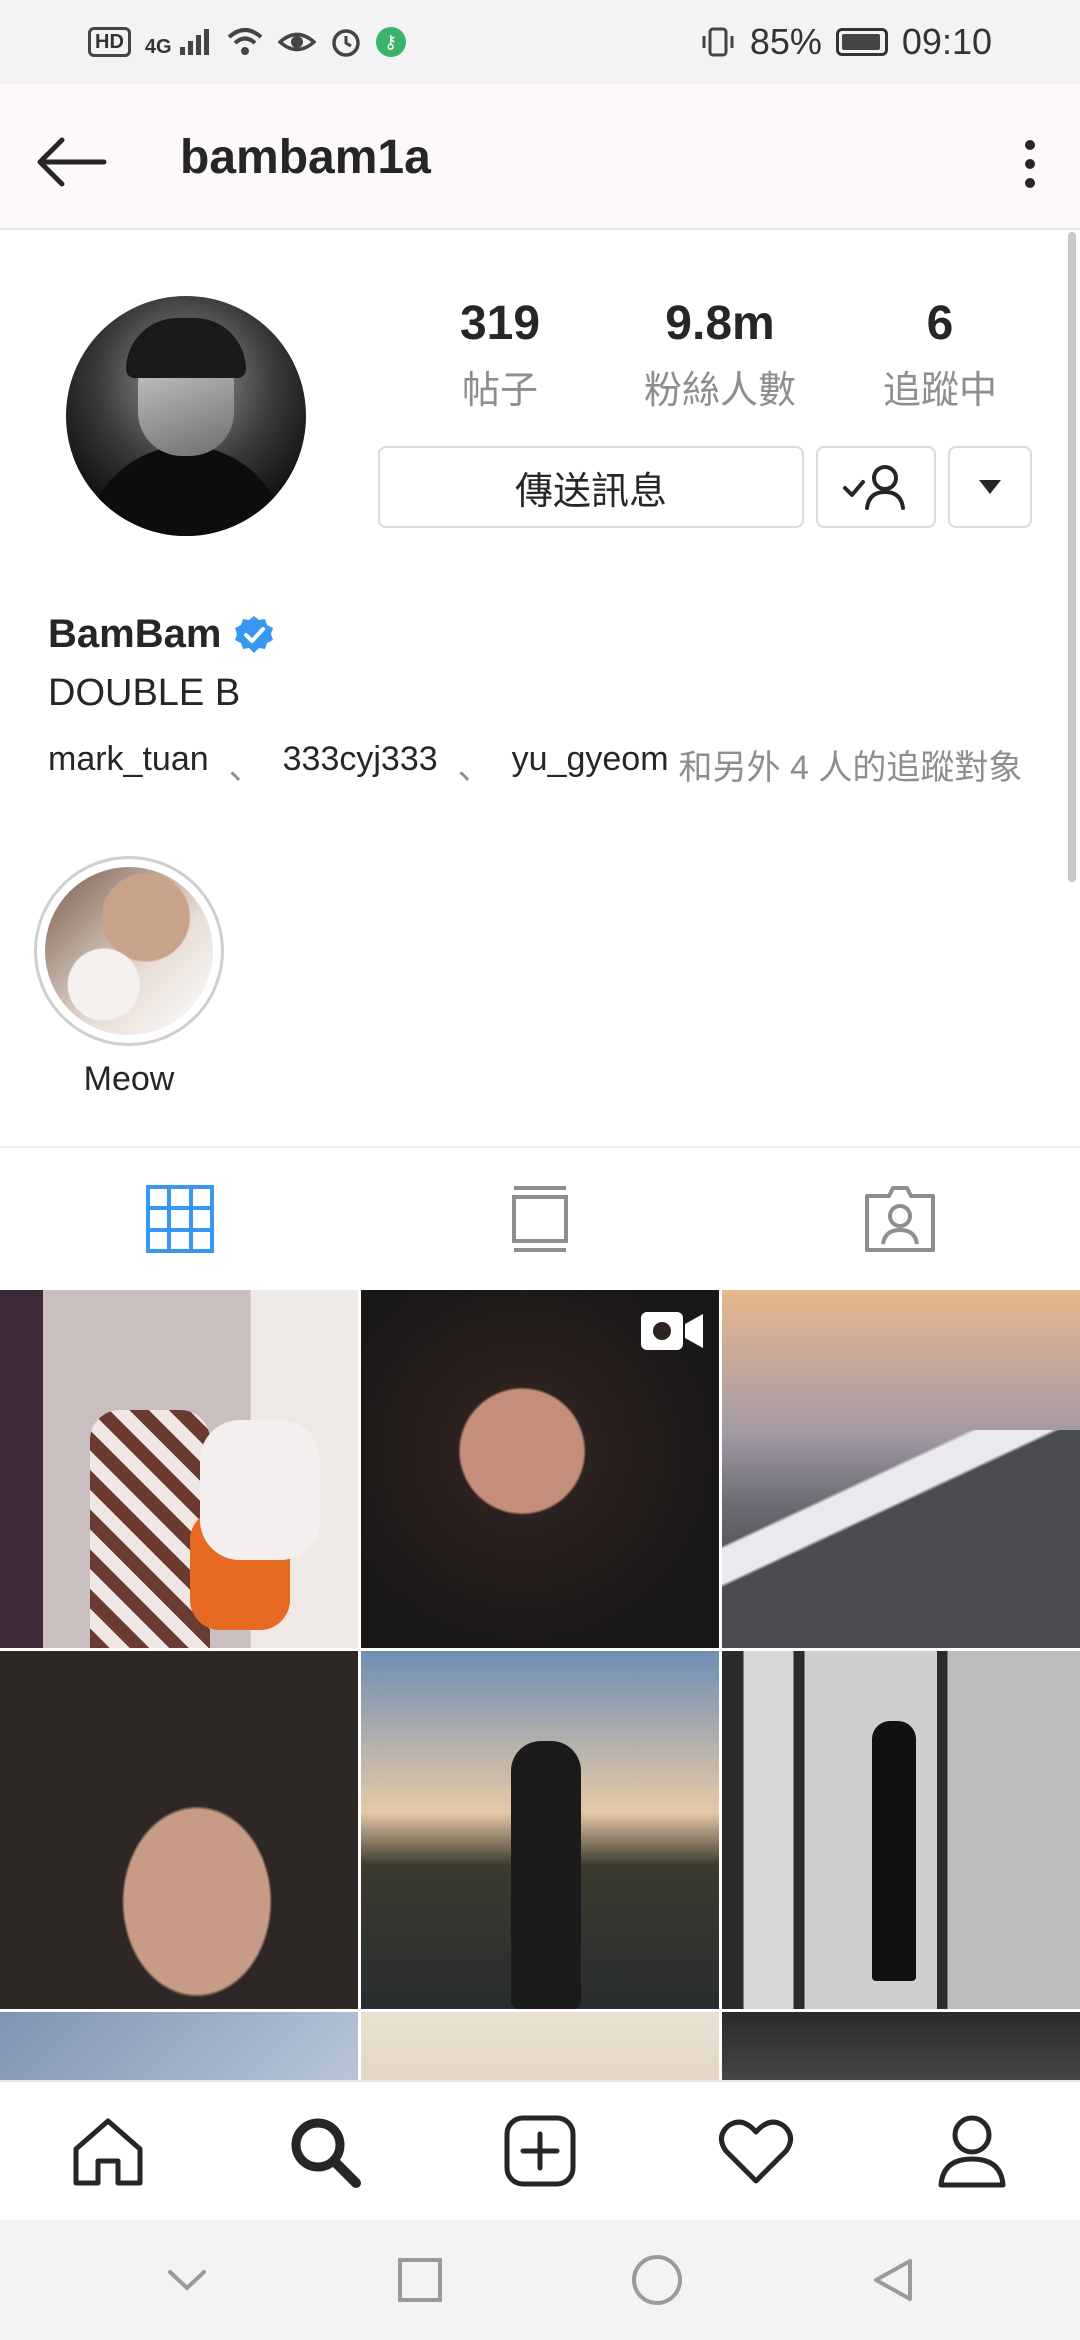 This screenshot has height=2340, width=1080. What do you see at coordinates (499, 391) in the screenshot?
I see `stat-label: 帖子` at bounding box center [499, 391].